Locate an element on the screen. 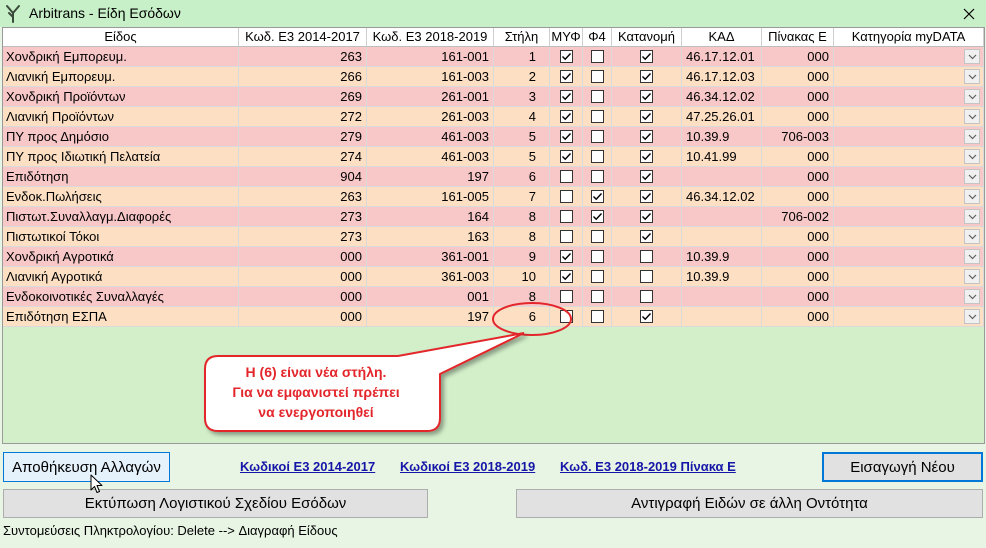  column-number-cell: 5 is located at coordinates (522, 137).